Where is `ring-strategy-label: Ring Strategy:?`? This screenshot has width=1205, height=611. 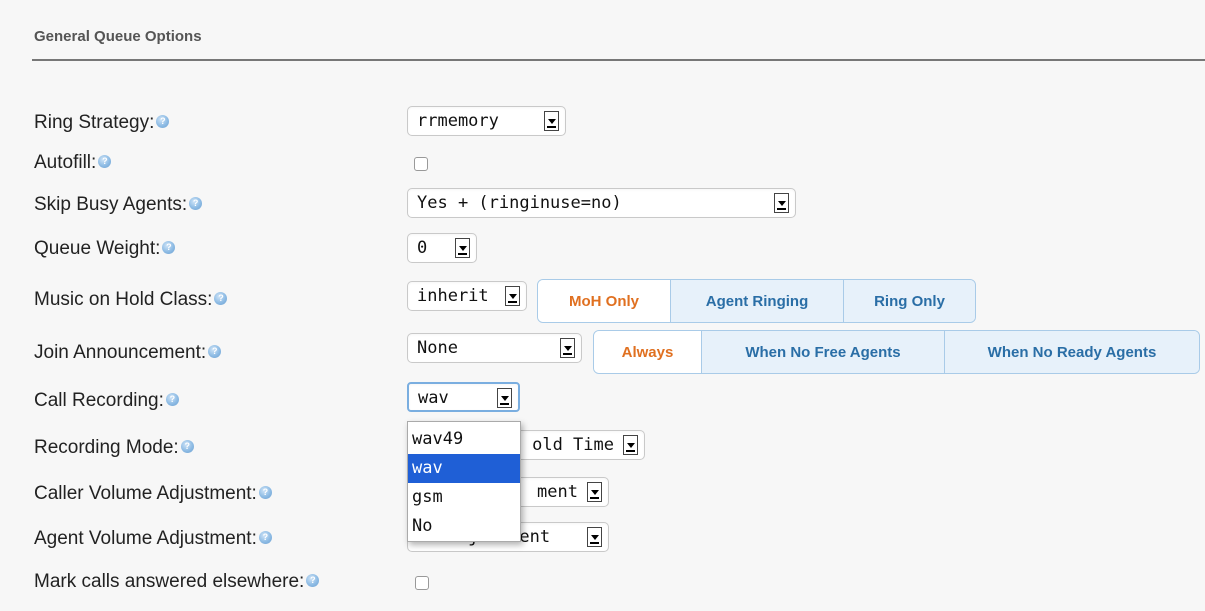
ring-strategy-label: Ring Strategy:? is located at coordinates (102, 123).